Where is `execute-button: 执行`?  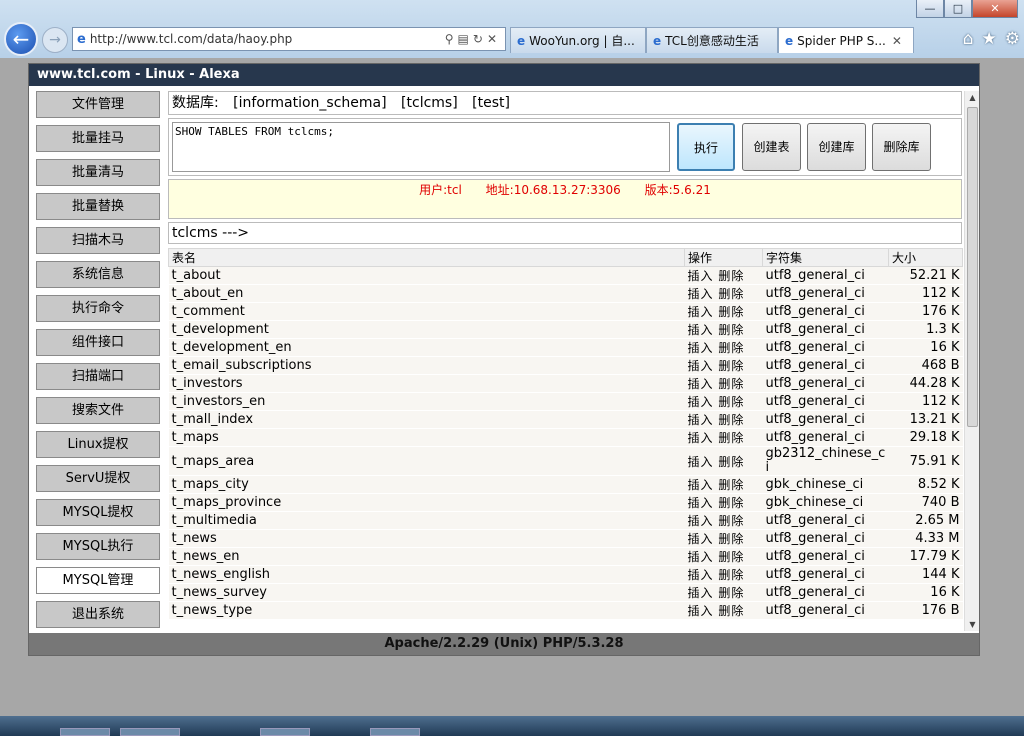 execute-button: 执行 is located at coordinates (706, 147).